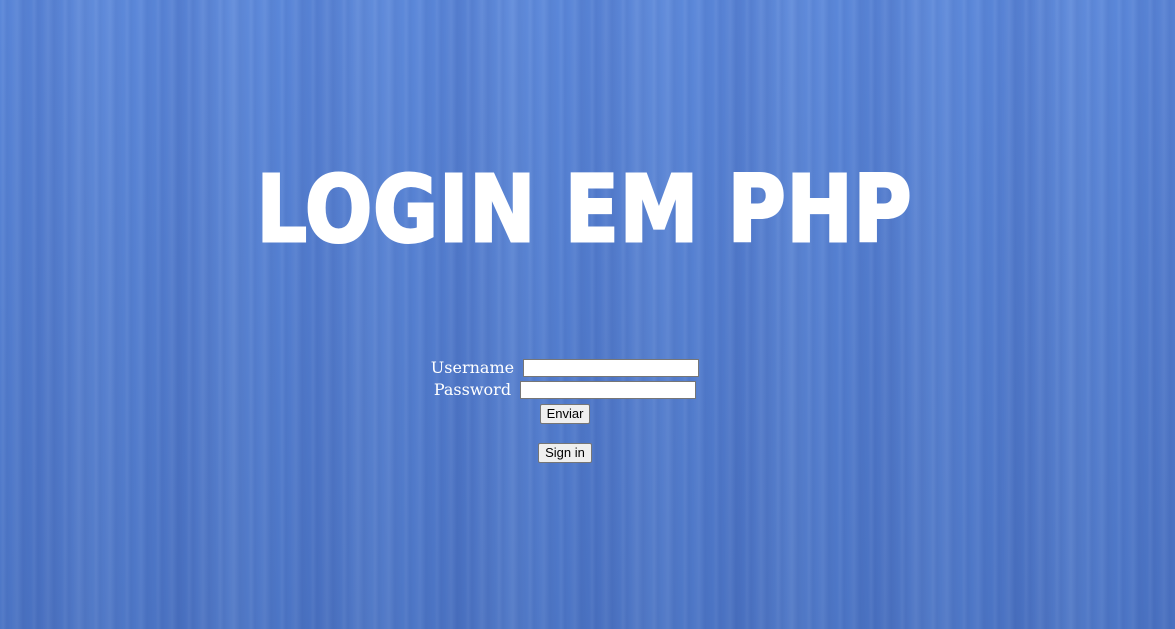 This screenshot has height=629, width=1175. I want to click on signin-row: Sign in, so click(565, 452).